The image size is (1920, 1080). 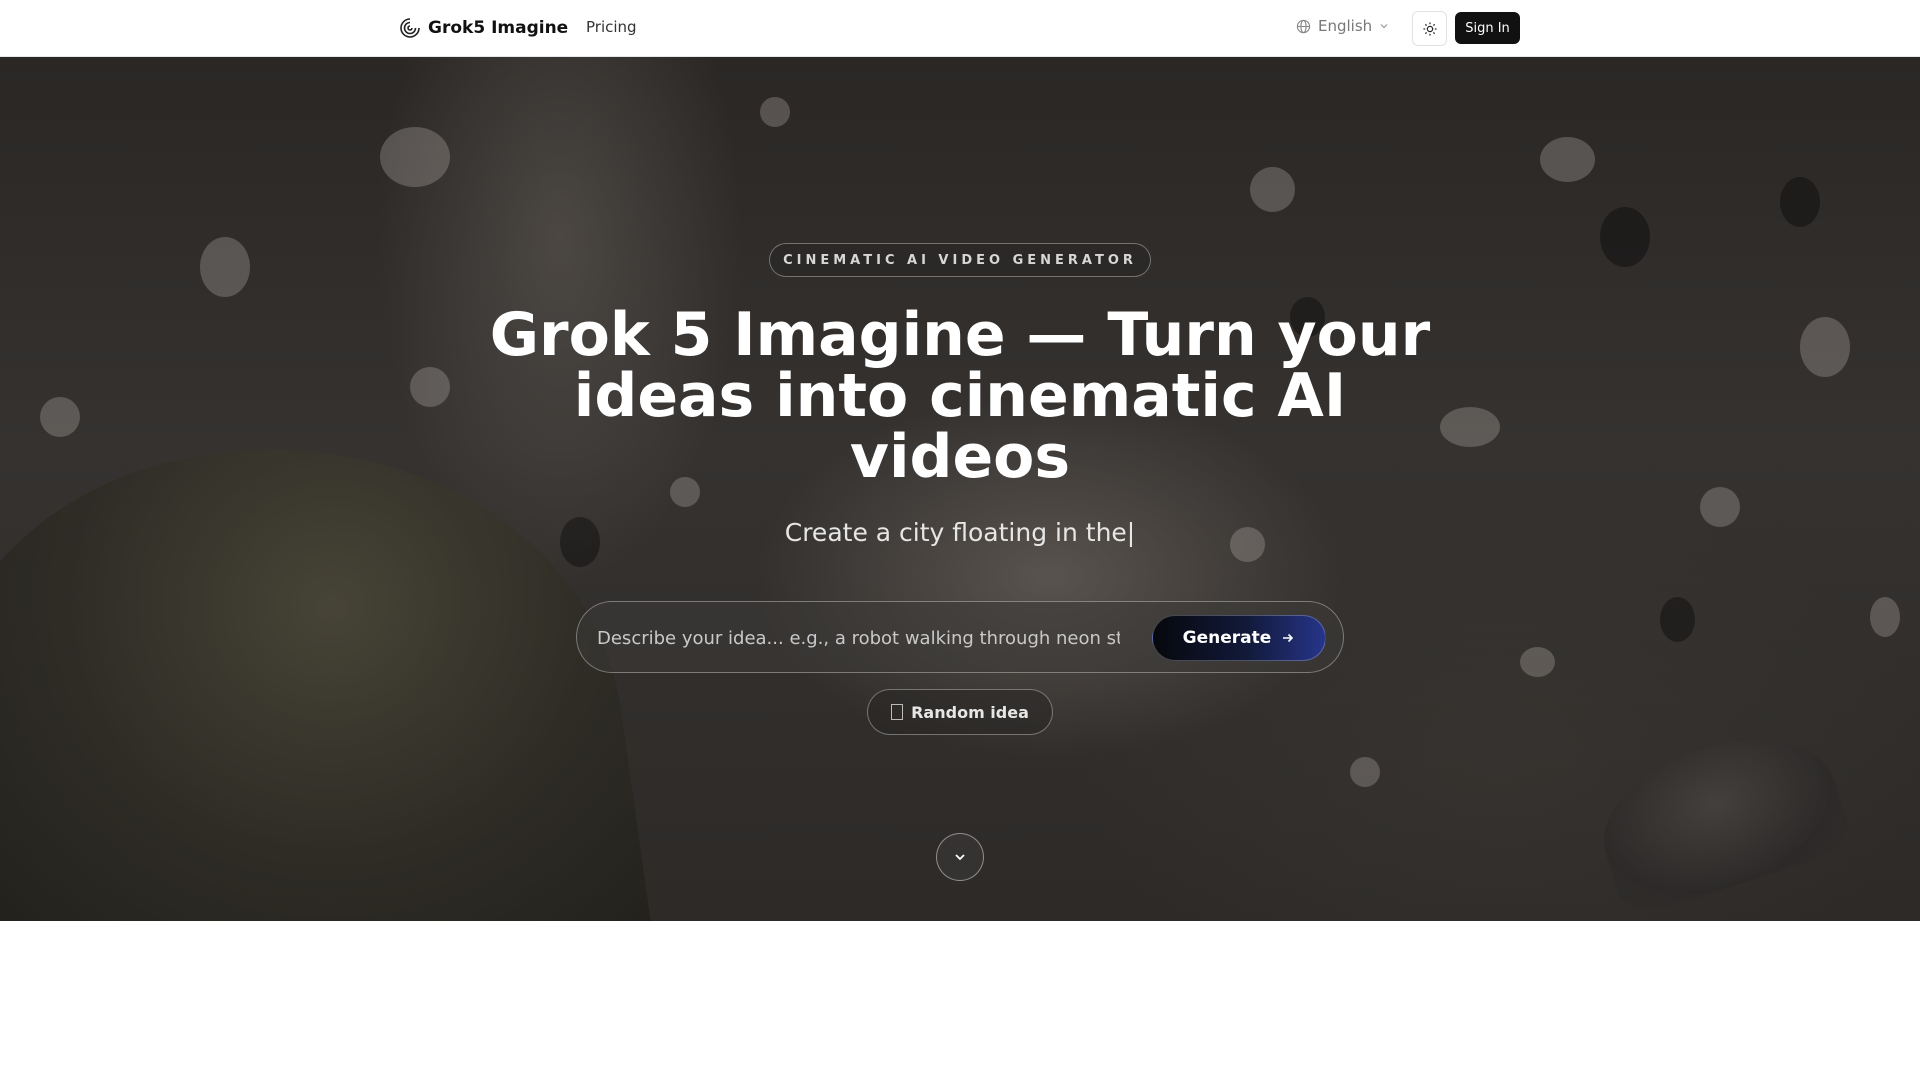 I want to click on generate-label: Generate, so click(x=1227, y=638).